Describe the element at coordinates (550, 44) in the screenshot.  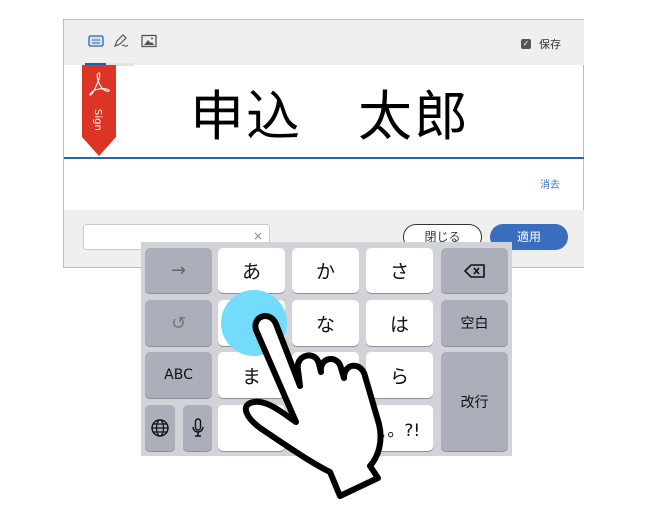
I see `save-label: 保存` at that location.